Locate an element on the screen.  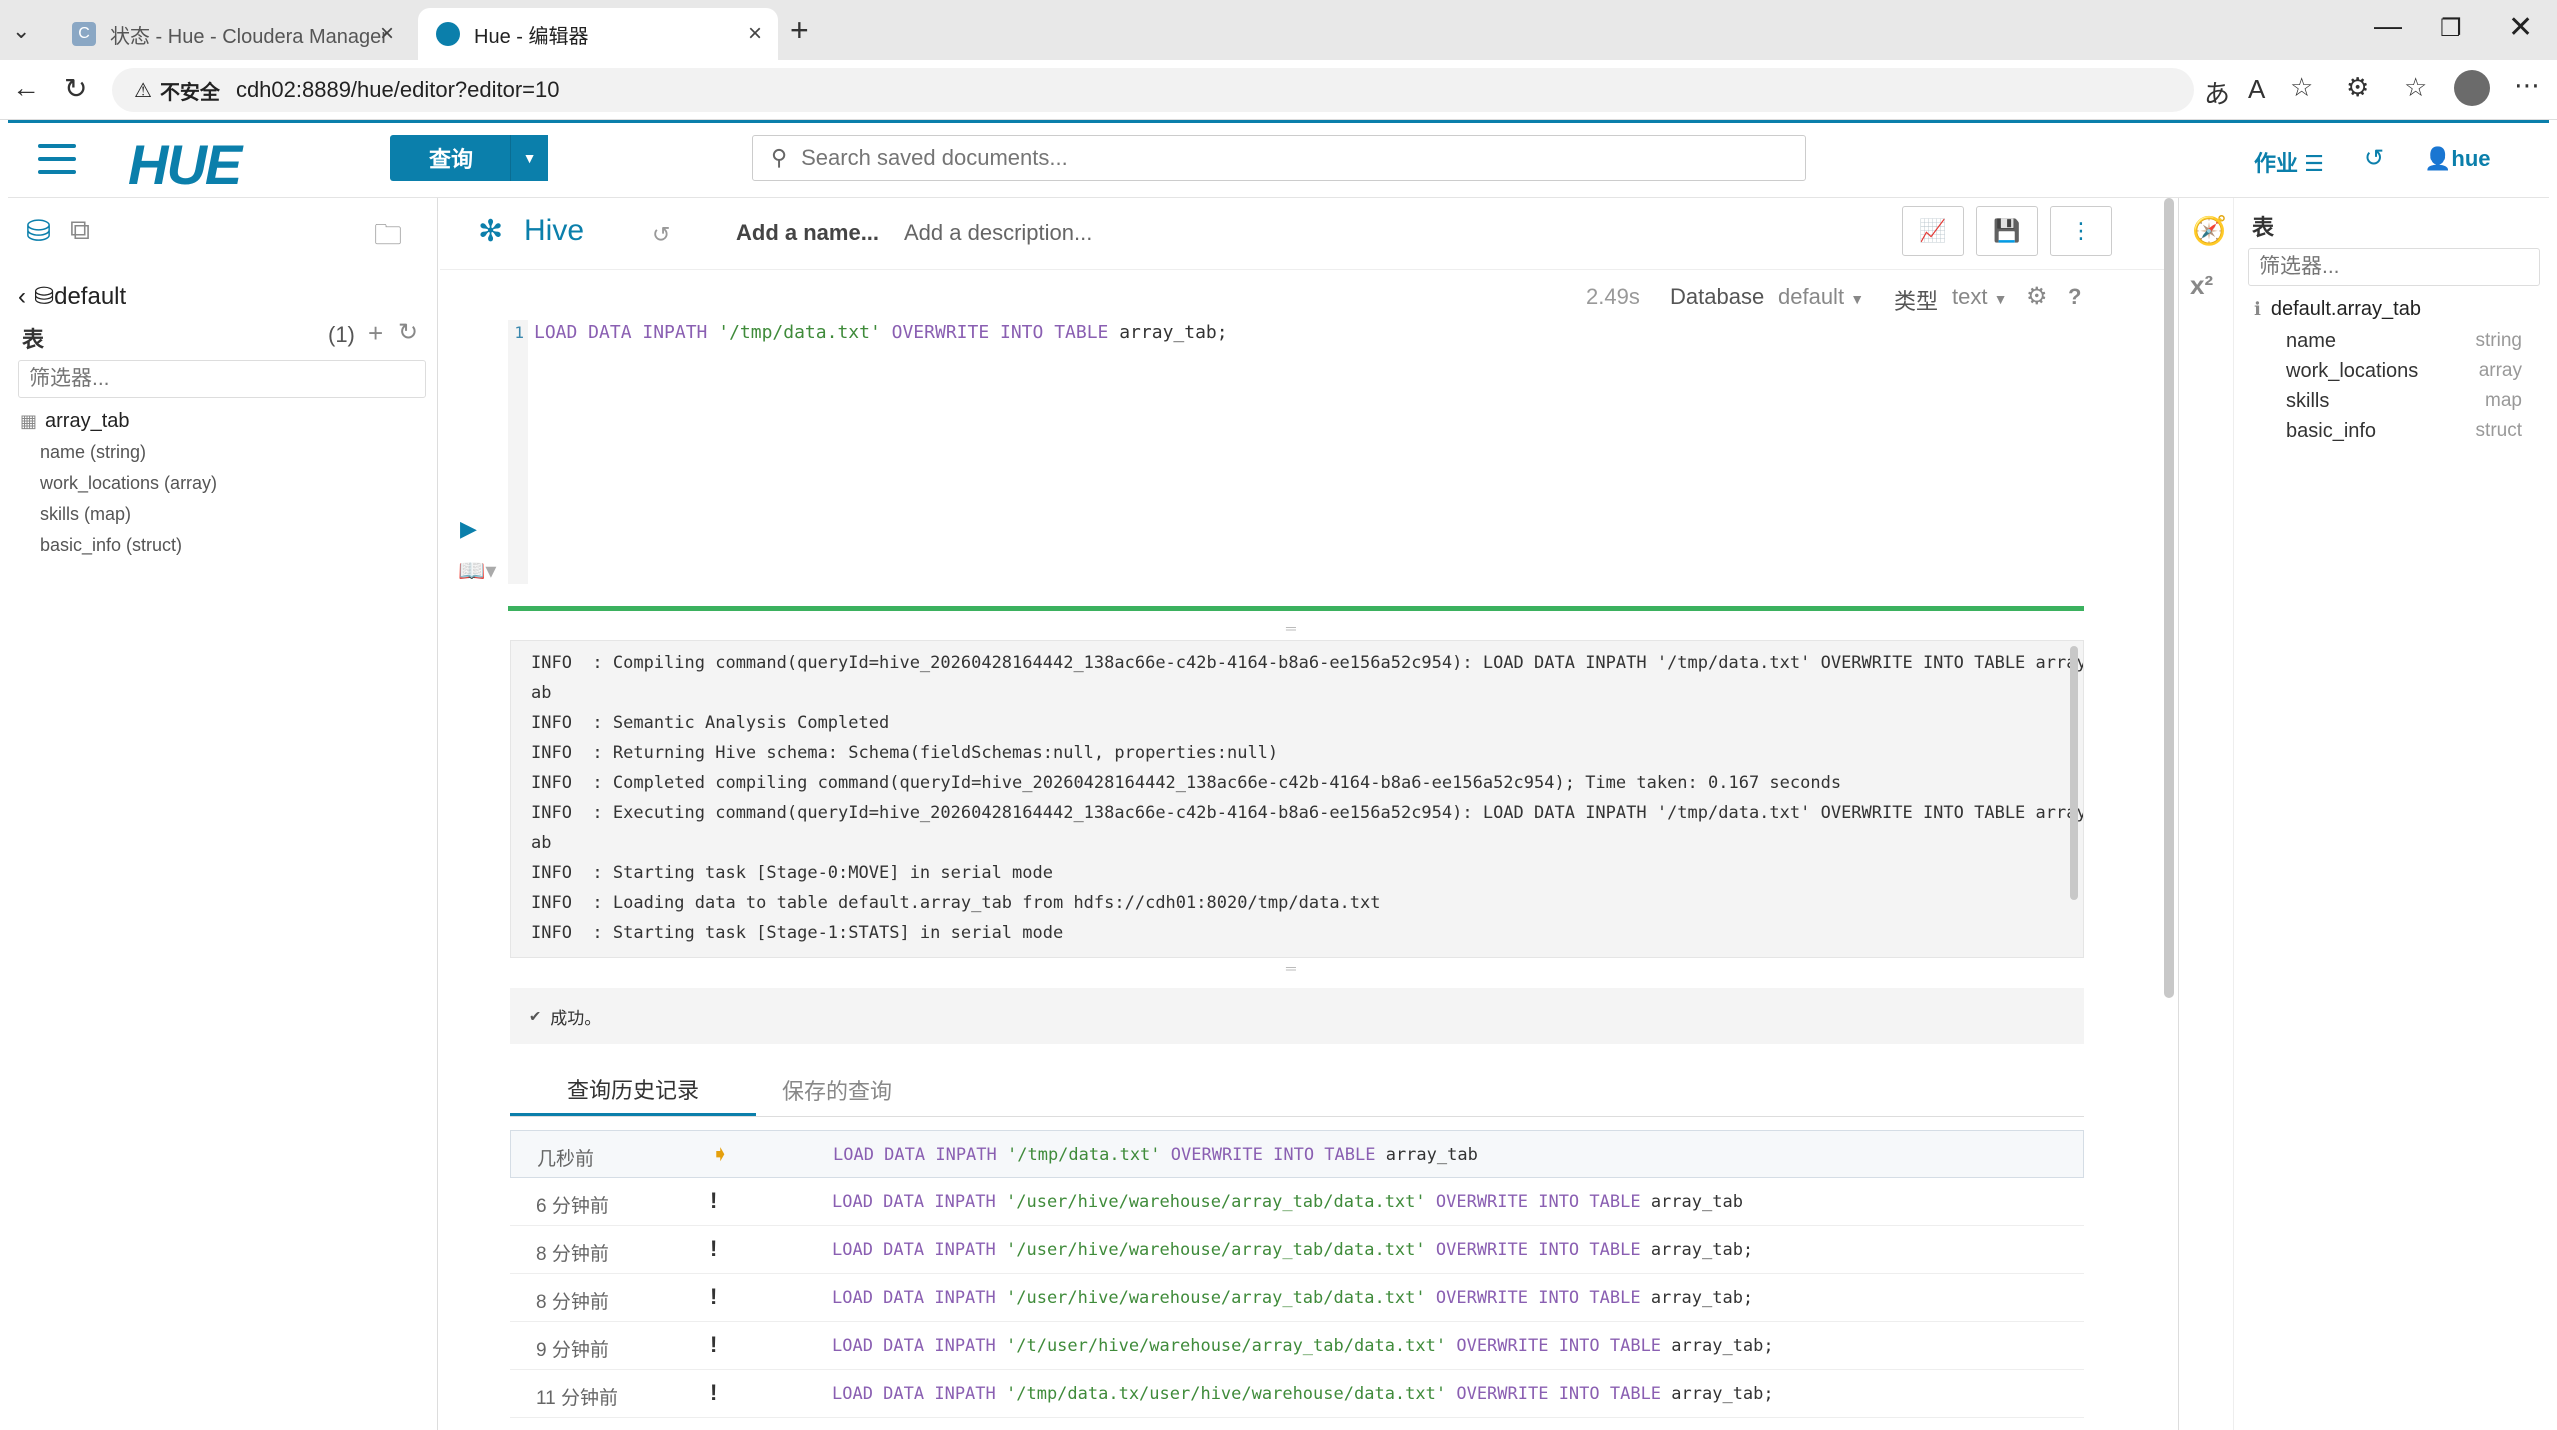
settings-gear-icon: ⚙ is located at coordinates (2037, 296).